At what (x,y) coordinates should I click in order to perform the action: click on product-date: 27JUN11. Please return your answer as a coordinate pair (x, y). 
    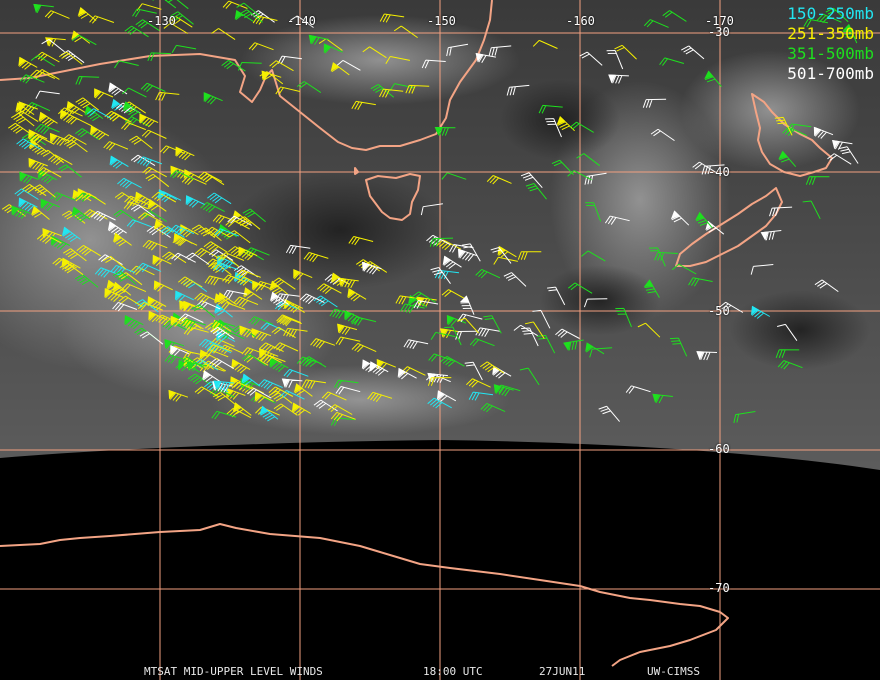
    Looking at the image, I should click on (562, 671).